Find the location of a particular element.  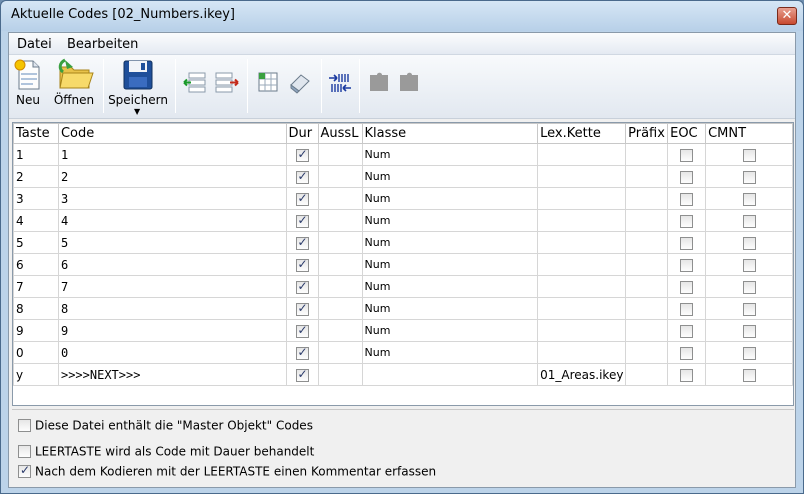

table-row: 66 Num is located at coordinates (403, 264).